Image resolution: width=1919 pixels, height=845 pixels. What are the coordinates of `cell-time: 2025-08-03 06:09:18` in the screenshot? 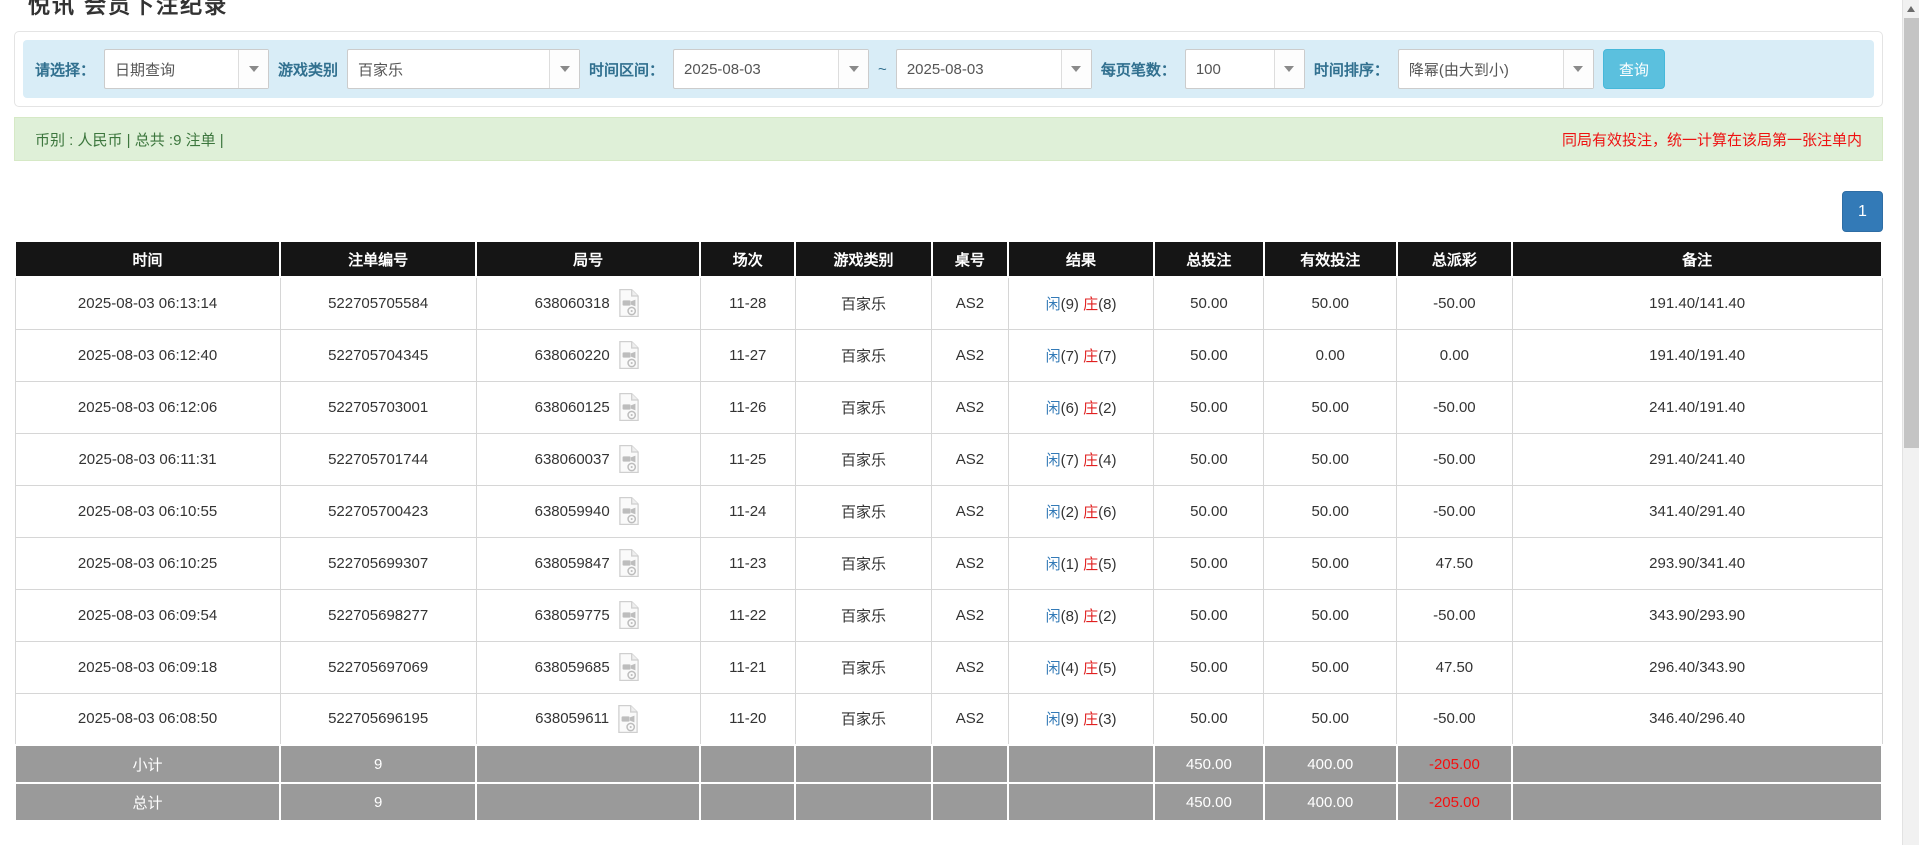 It's located at (147, 667).